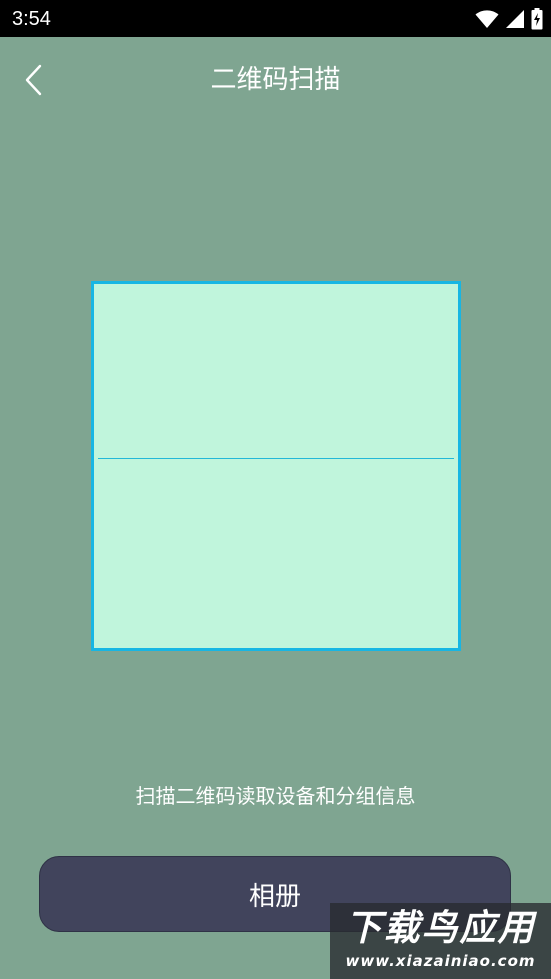 This screenshot has height=979, width=551. What do you see at coordinates (275, 18) in the screenshot?
I see `status-bar: 3:54` at bounding box center [275, 18].